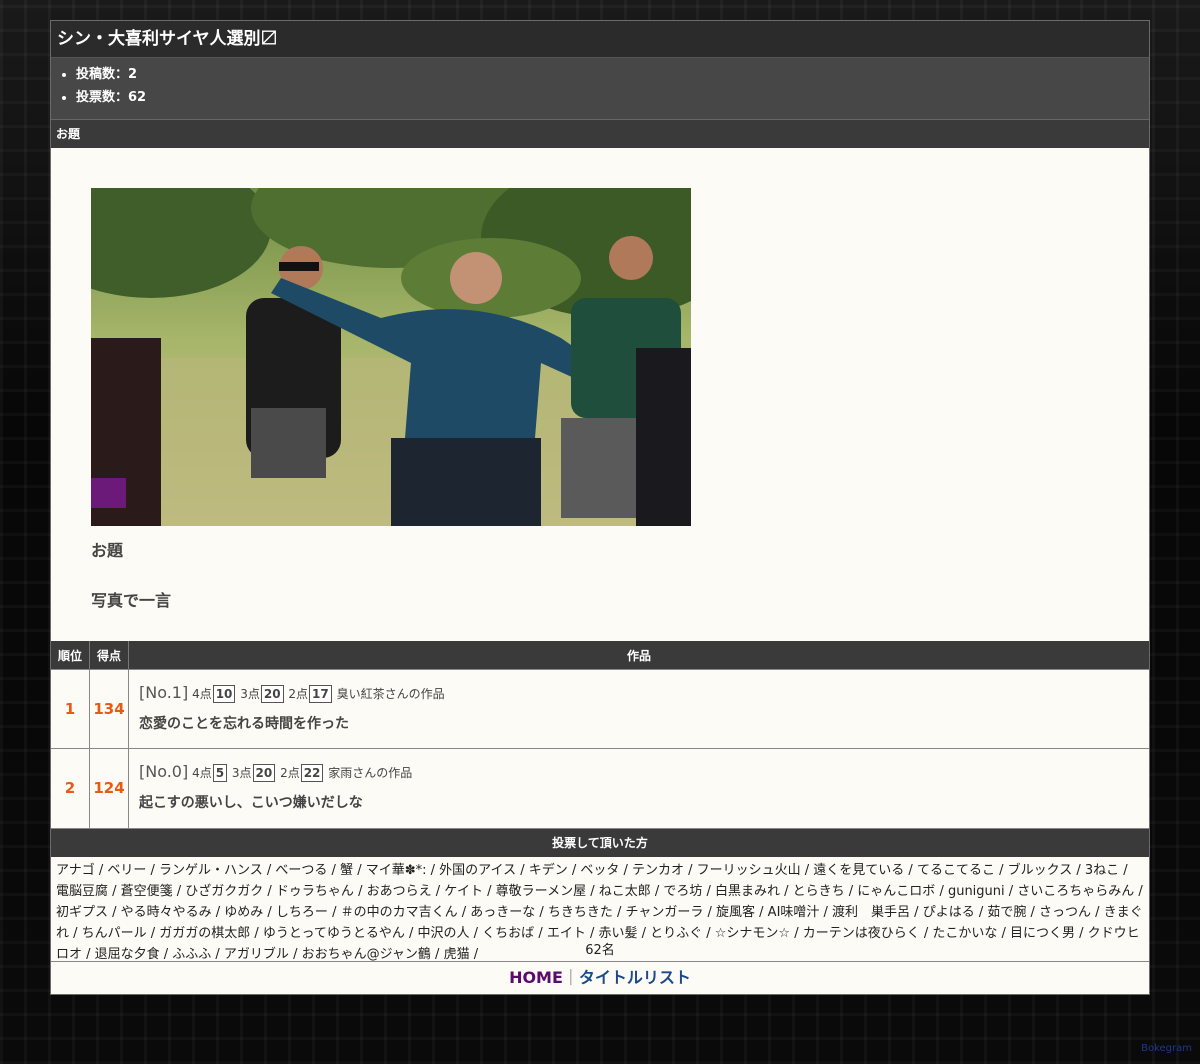 The width and height of the screenshot is (1200, 1064). Describe the element at coordinates (109, 655) in the screenshot. I see `score-column-header: 得点` at that location.